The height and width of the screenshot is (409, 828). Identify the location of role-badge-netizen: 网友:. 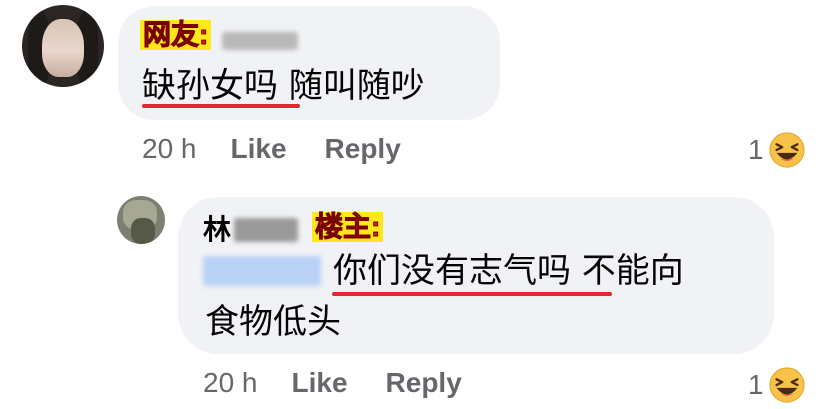
(176, 34).